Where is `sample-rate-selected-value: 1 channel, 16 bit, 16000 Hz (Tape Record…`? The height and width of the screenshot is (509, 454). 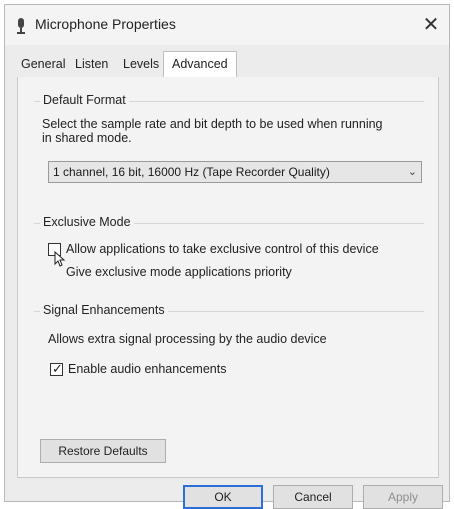 sample-rate-selected-value: 1 channel, 16 bit, 16000 Hz (Tape Record… is located at coordinates (191, 172).